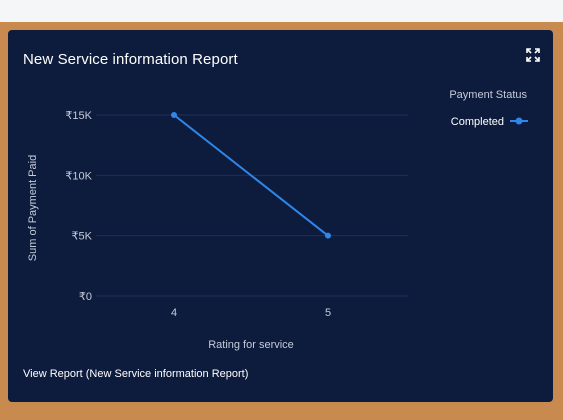 The width and height of the screenshot is (563, 420). I want to click on y-axis-label: Sum of Payment Paid, so click(33, 208).